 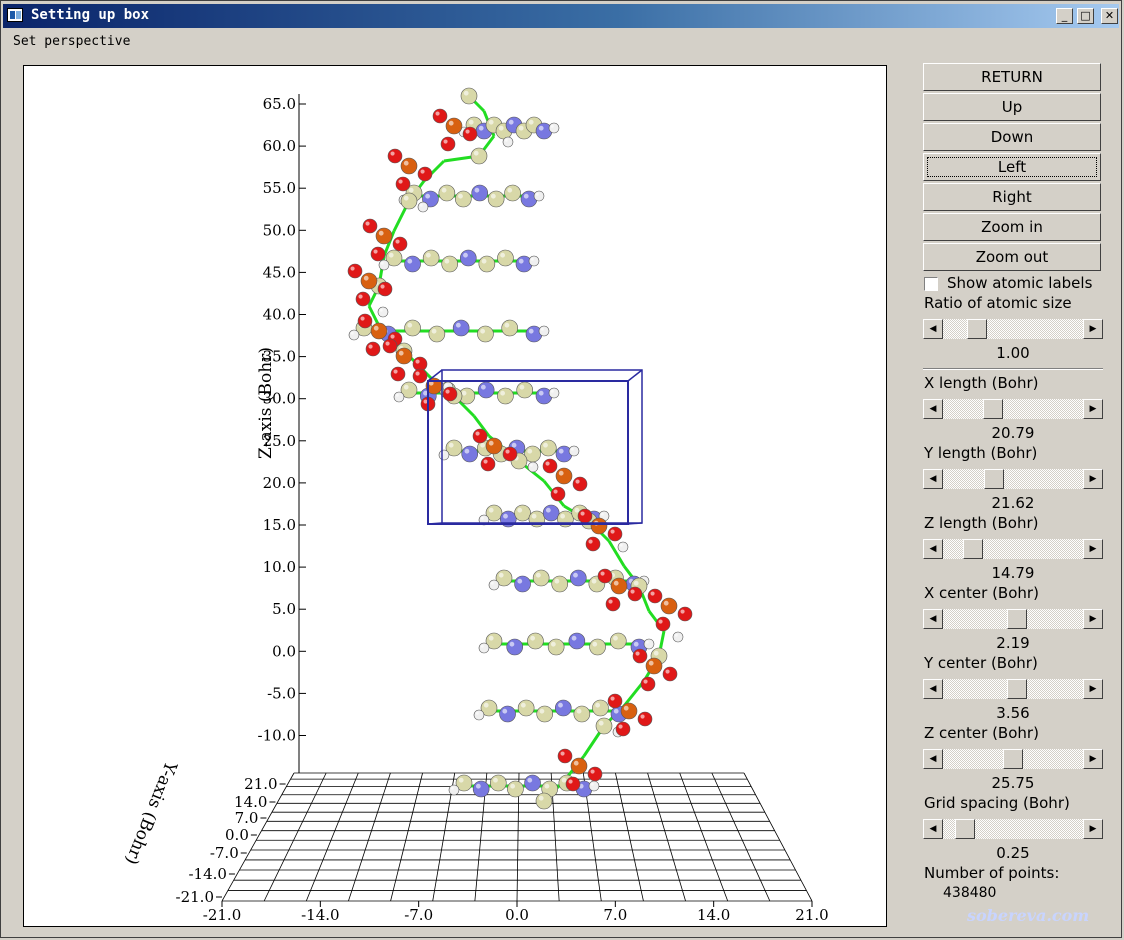 I want to click on show-atomic-labels-checkbox, so click(x=931, y=284).